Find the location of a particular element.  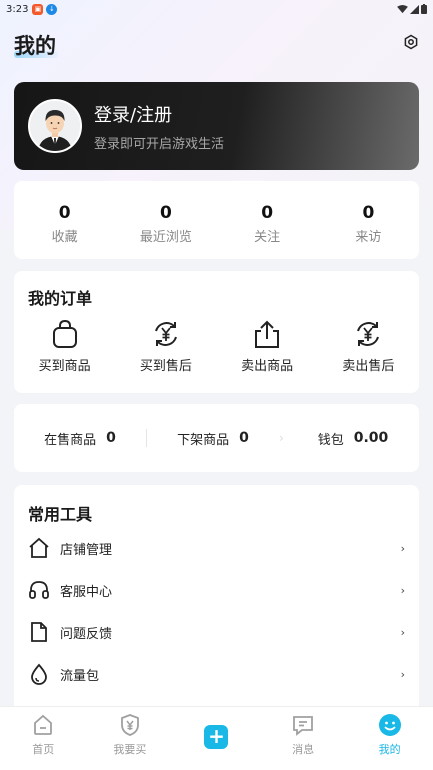

order-bought-aftersale: 买到售后 is located at coordinates (165, 346).